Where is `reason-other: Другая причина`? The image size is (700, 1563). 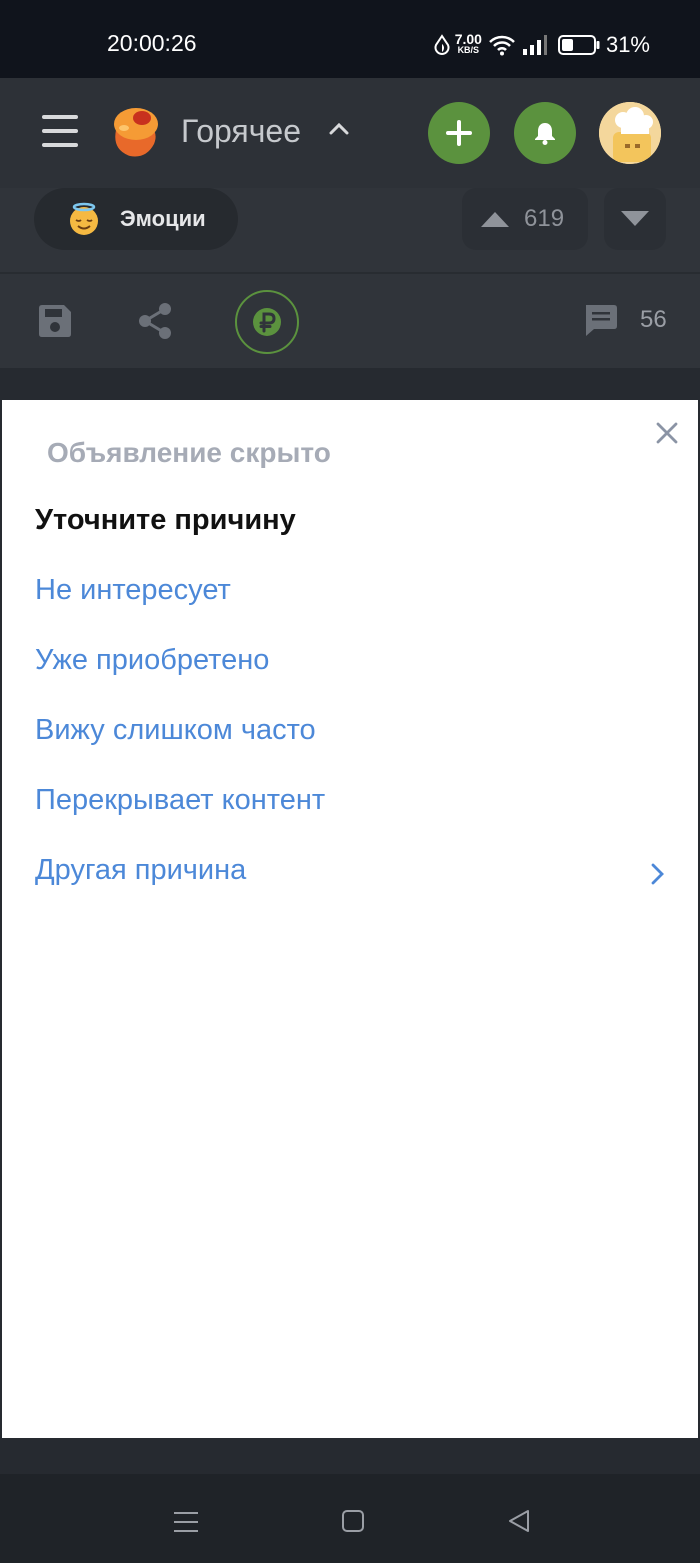
reason-other: Другая причина is located at coordinates (140, 870).